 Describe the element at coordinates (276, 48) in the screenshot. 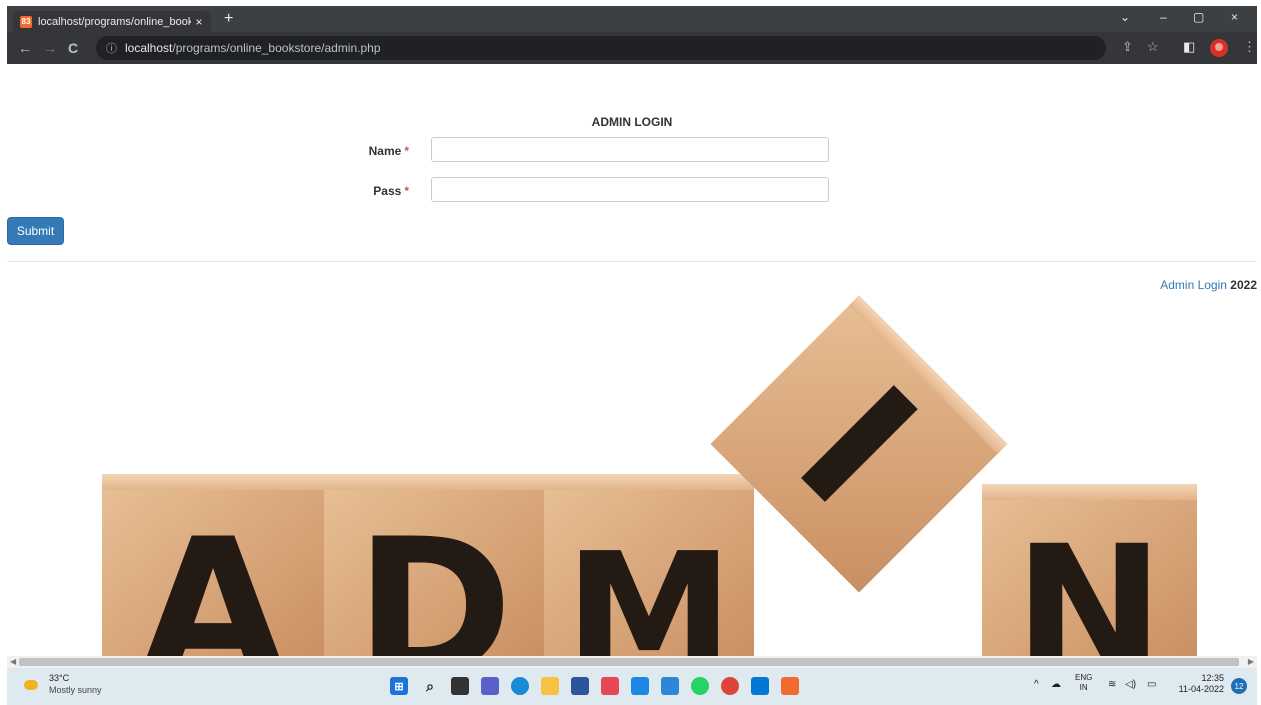

I see `url-path: /programs/online_bookstore/admin.php` at that location.